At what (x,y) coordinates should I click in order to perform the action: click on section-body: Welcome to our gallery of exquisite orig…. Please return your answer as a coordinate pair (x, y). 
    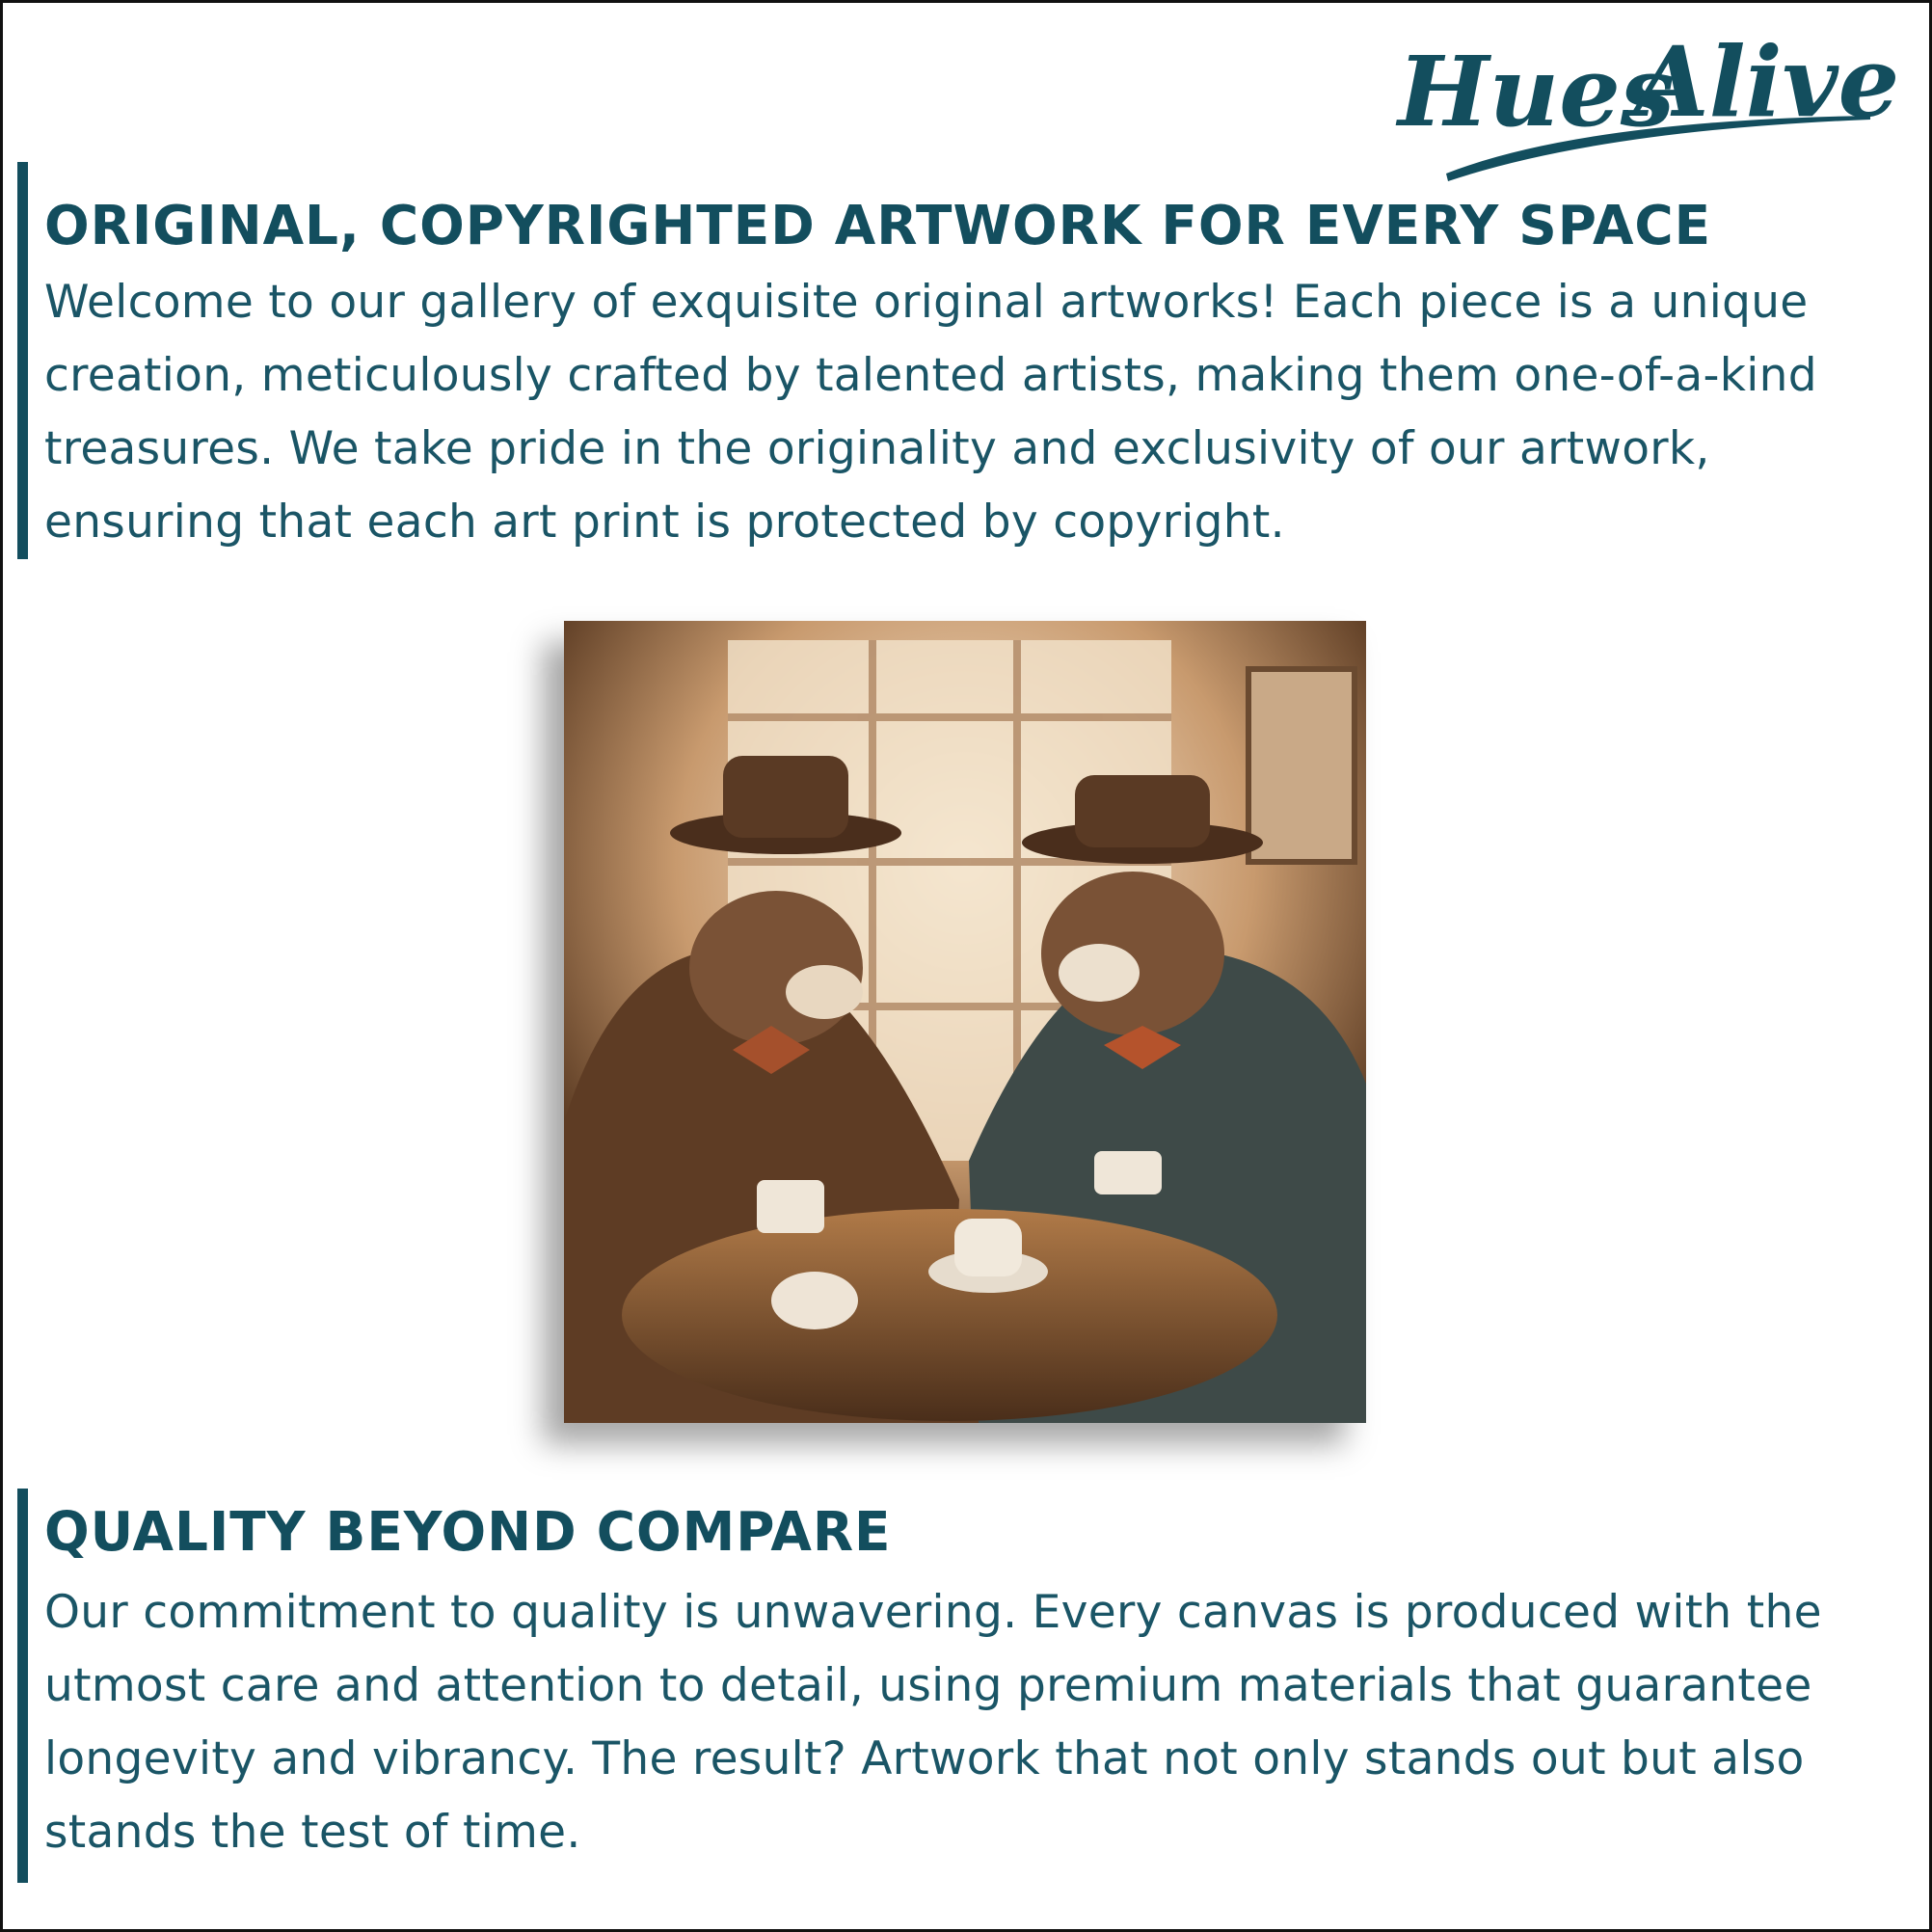
    Looking at the image, I should click on (931, 413).